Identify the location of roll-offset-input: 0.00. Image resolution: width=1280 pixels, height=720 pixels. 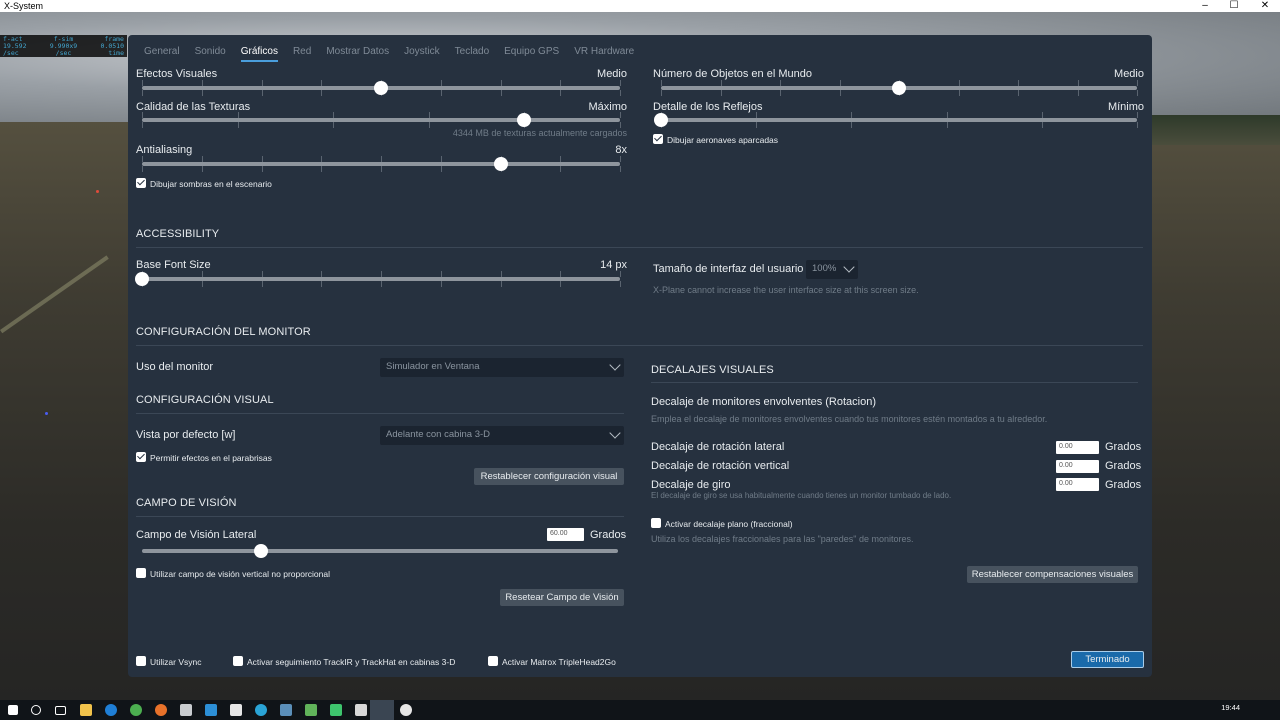
(1077, 484).